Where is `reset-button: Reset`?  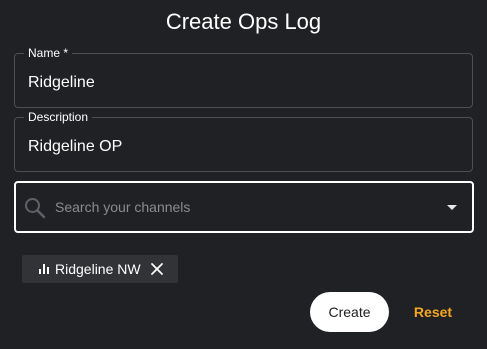
reset-button: Reset is located at coordinates (433, 312).